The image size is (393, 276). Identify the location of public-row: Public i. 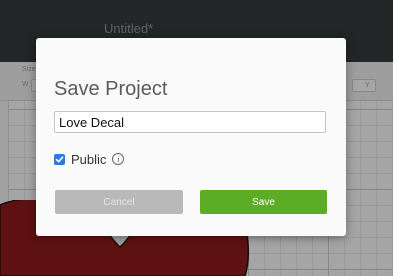
(89, 159).